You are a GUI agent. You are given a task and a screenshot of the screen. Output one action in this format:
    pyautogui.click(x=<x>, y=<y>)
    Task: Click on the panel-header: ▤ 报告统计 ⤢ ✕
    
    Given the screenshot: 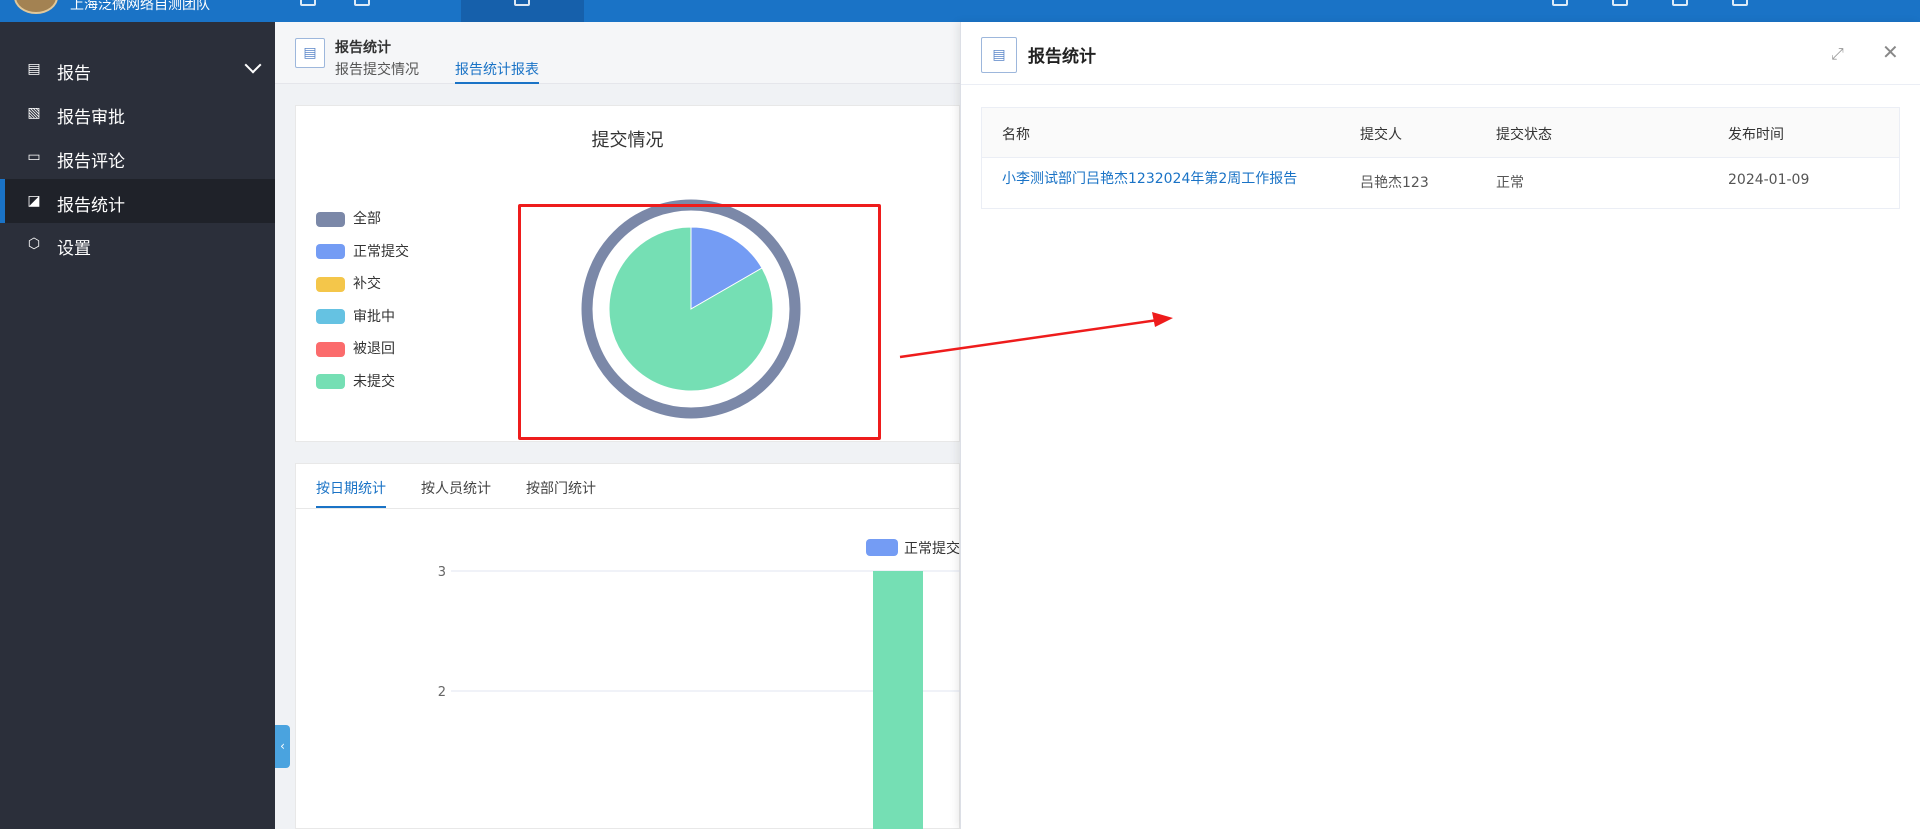 What is the action you would take?
    pyautogui.click(x=1440, y=53)
    